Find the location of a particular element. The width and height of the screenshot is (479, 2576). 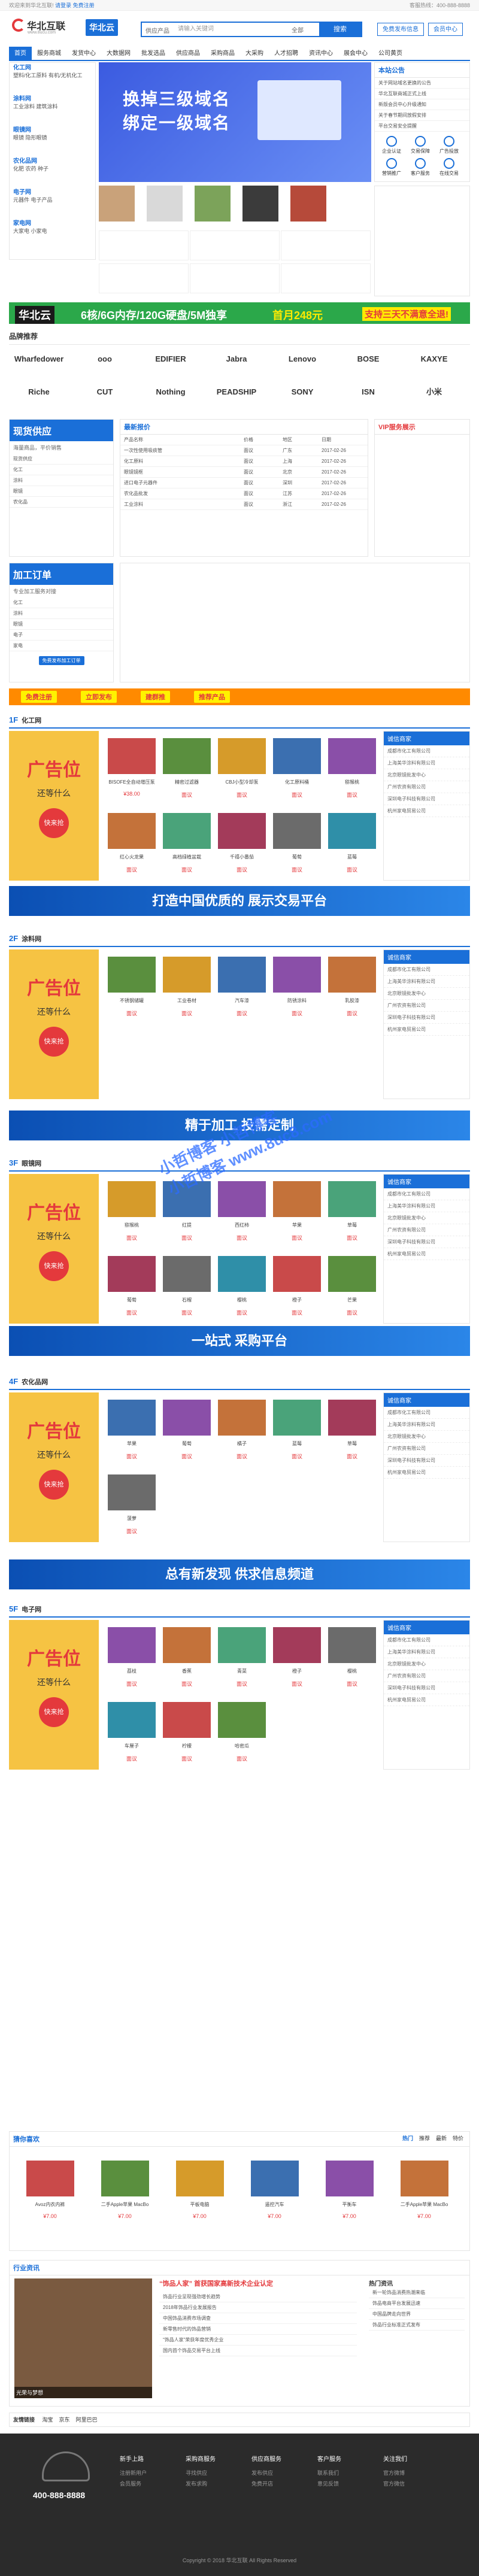

product-name: 樱桃 is located at coordinates (242, 1303).